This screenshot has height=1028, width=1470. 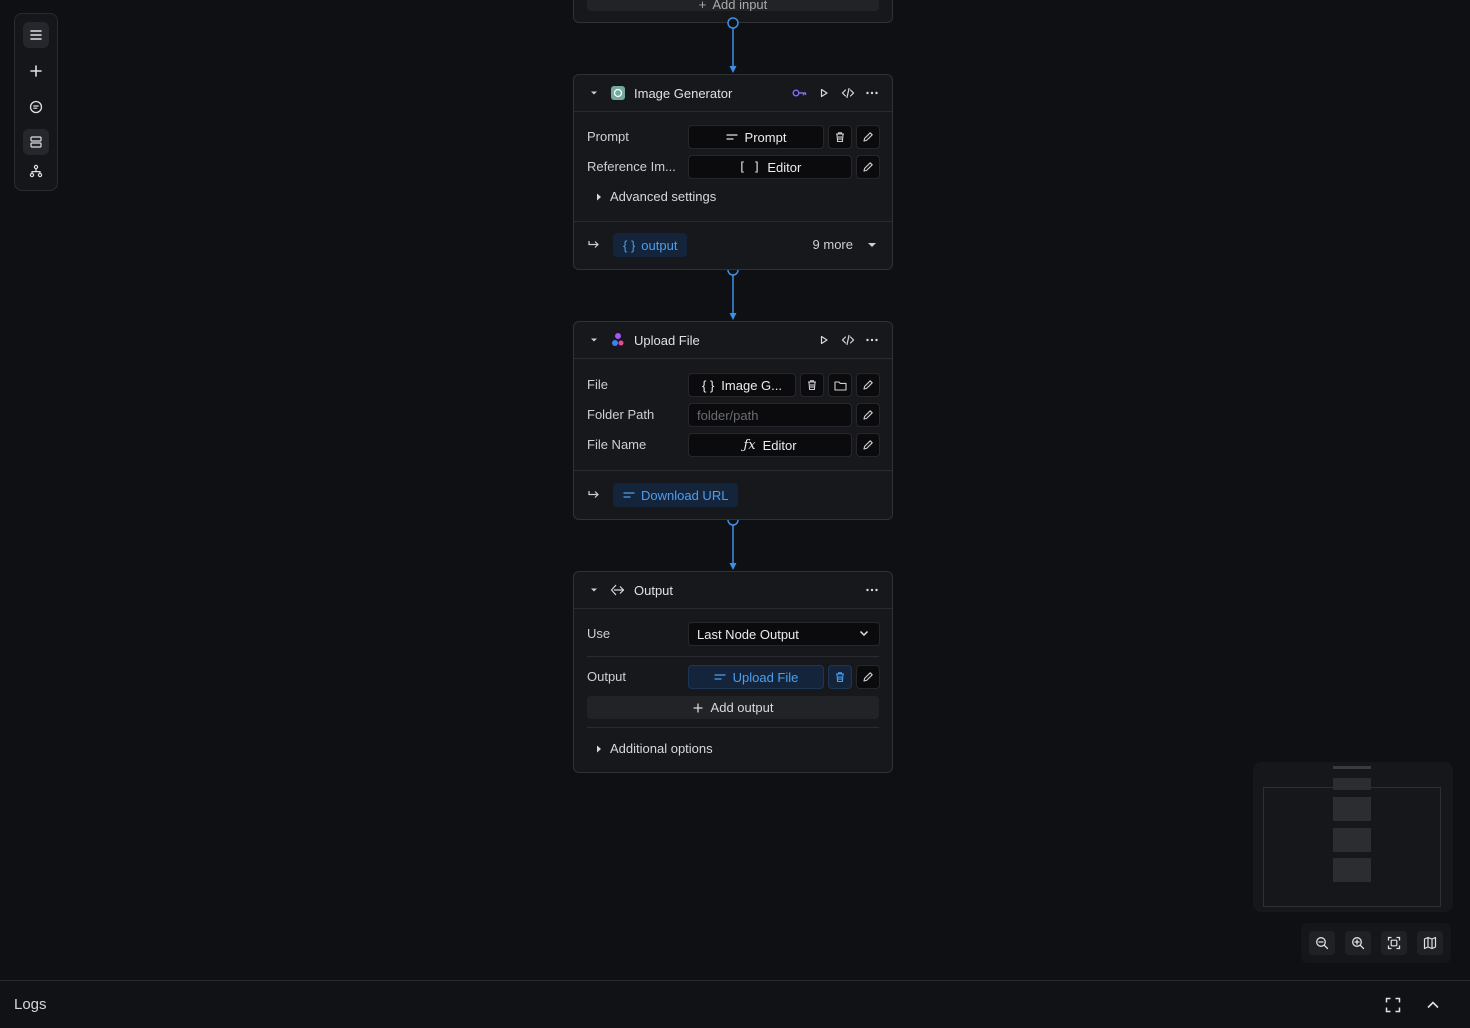 I want to click on output-chip: { } output, so click(x=650, y=245).